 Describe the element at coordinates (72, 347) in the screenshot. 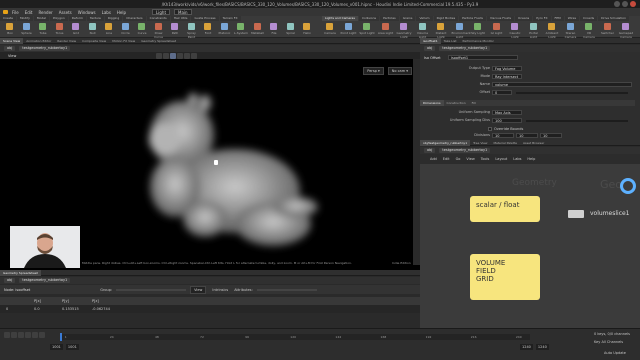

I see `current-frame-field: 1001` at that location.